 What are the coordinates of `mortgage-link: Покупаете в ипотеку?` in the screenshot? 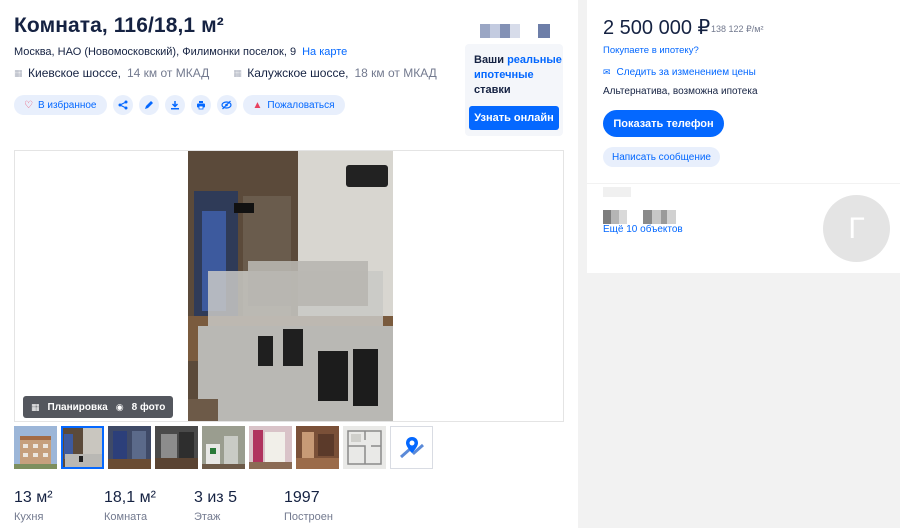 It's located at (651, 50).